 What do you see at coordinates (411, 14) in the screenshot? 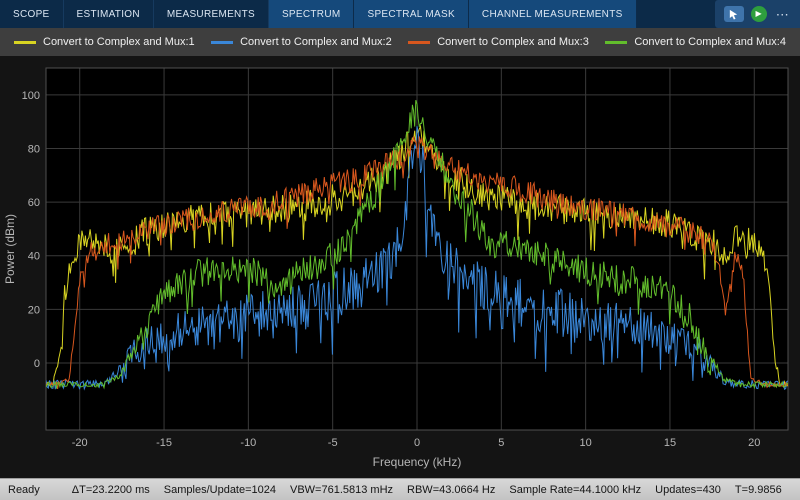
I see `tab-spectral-mask: SPECTRAL MASK` at bounding box center [411, 14].